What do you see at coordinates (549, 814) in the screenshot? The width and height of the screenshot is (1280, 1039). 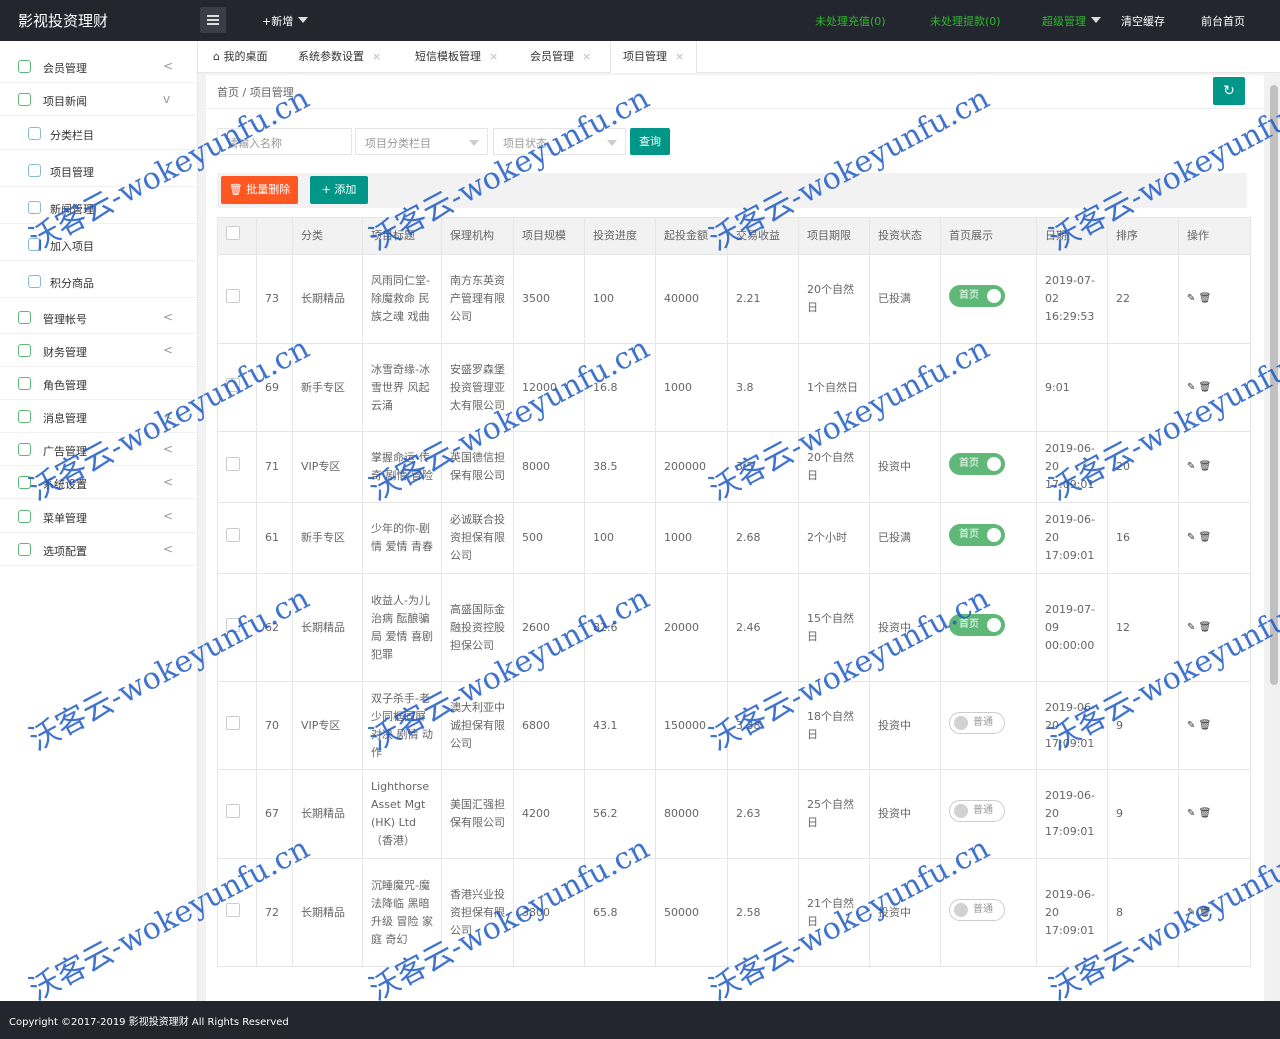 I see `row-scale: 4200` at bounding box center [549, 814].